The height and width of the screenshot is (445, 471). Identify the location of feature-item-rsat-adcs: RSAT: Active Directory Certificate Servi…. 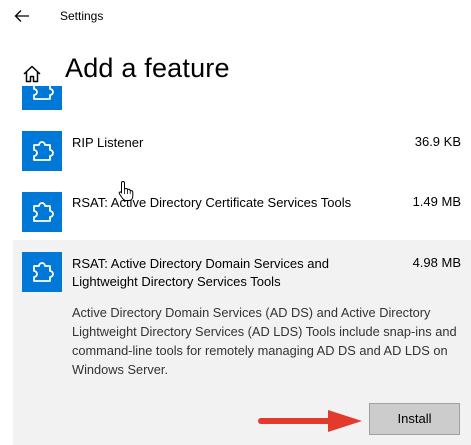
(235, 208).